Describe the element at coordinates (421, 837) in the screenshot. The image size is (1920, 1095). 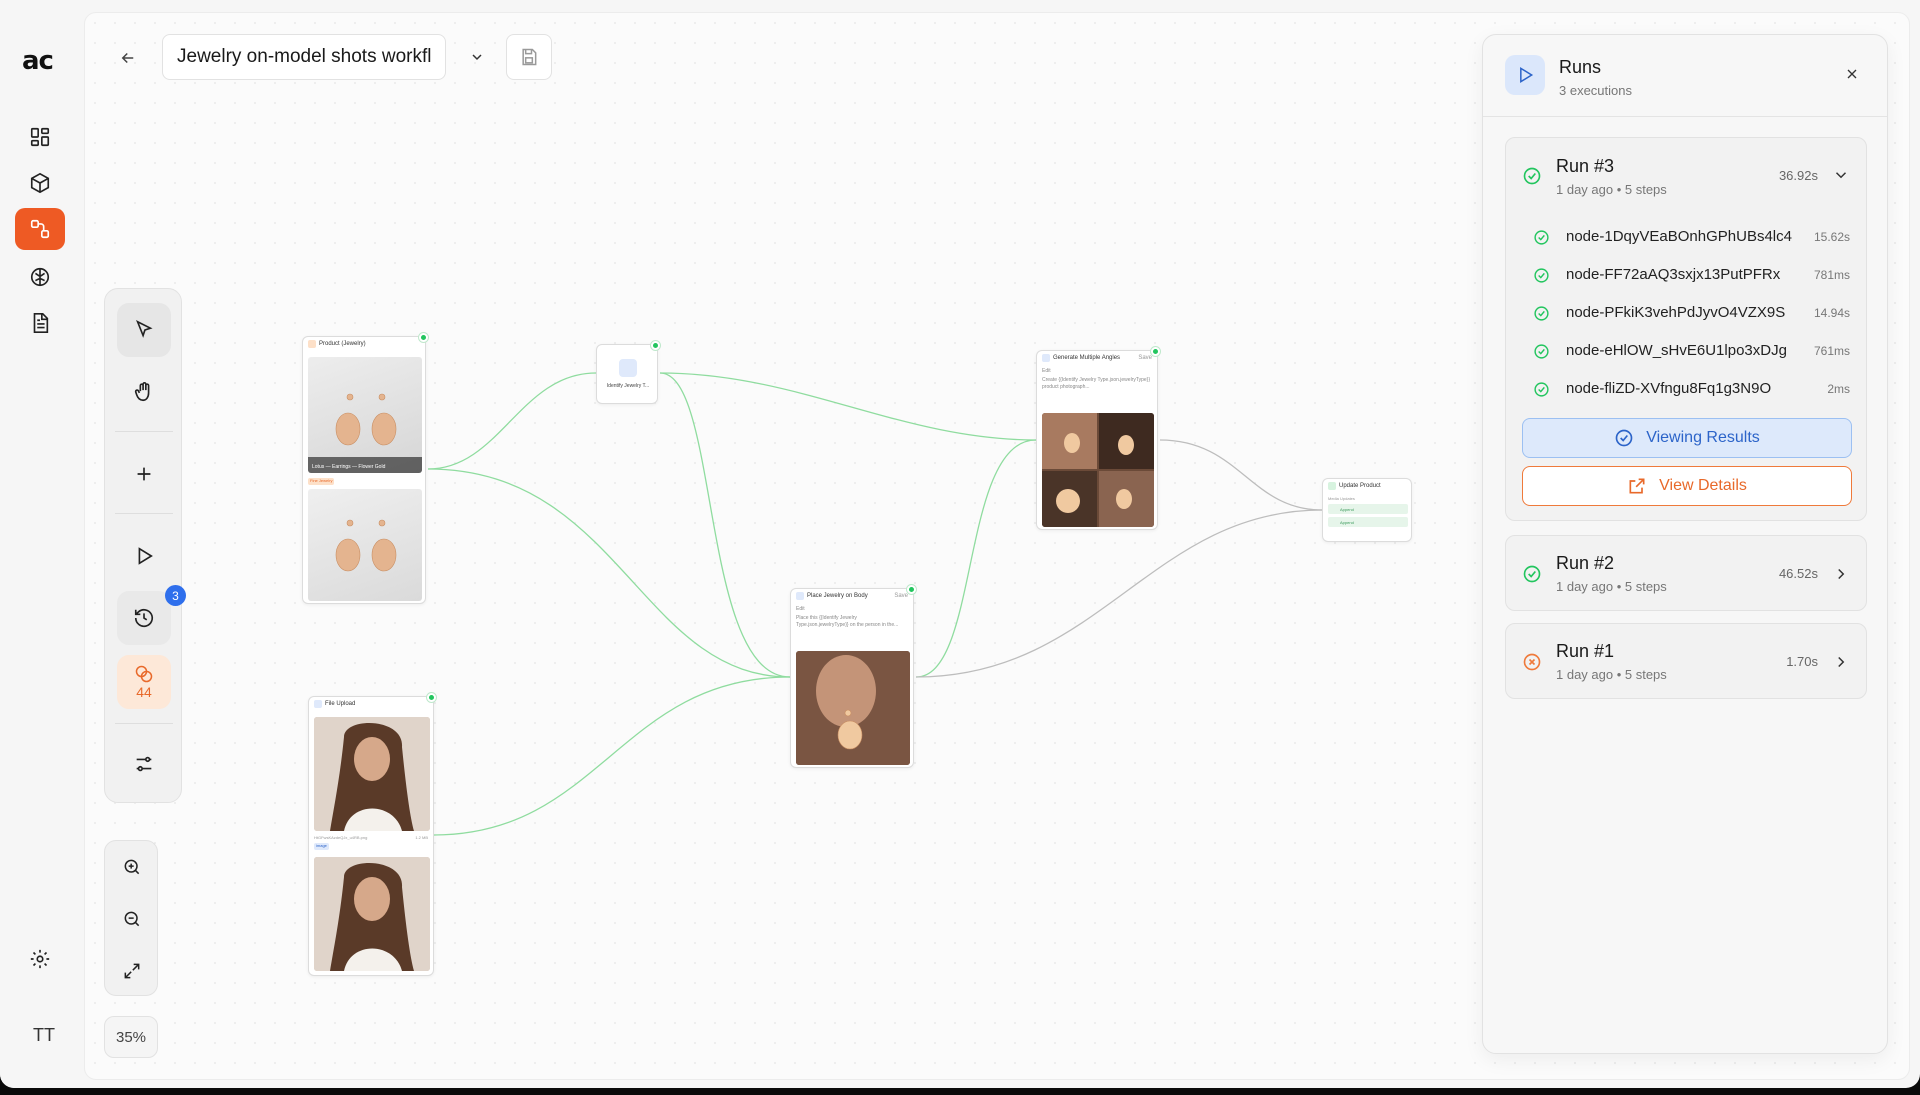
I see `upload-filesize: 1.2 MB` at that location.